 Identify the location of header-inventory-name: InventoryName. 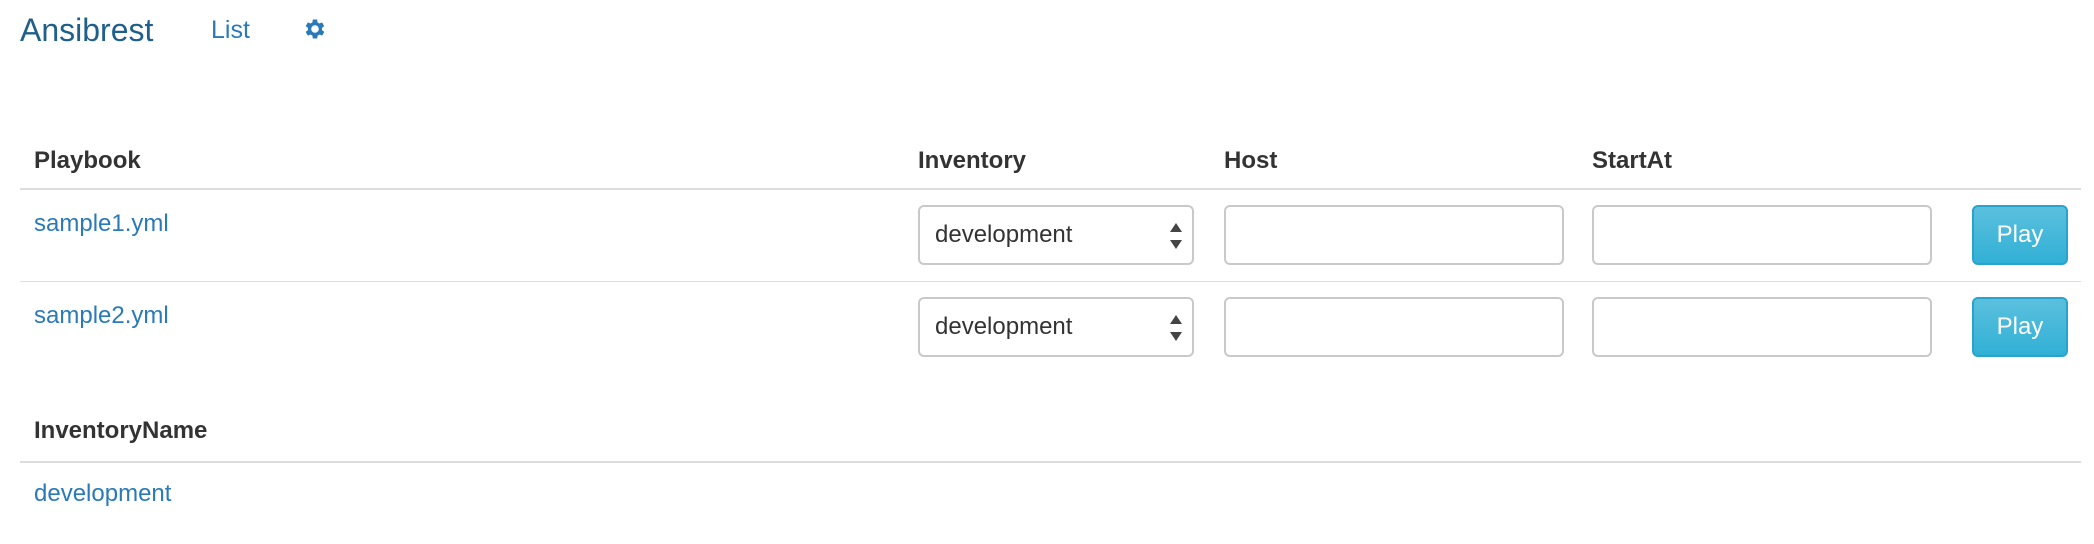
(1050, 431).